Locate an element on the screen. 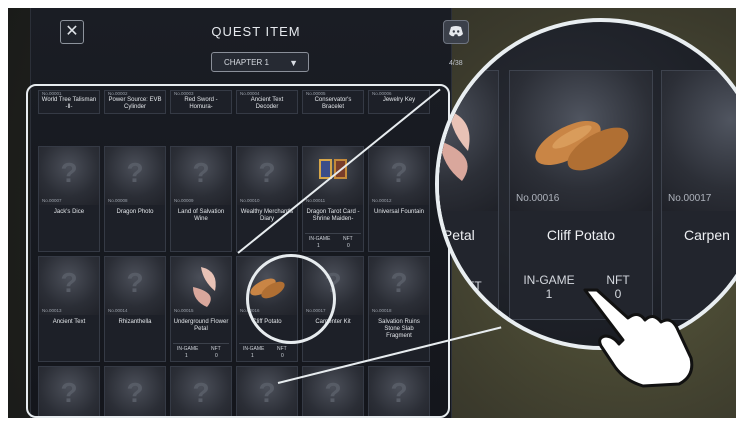  item-number: No.00001 is located at coordinates (52, 93).